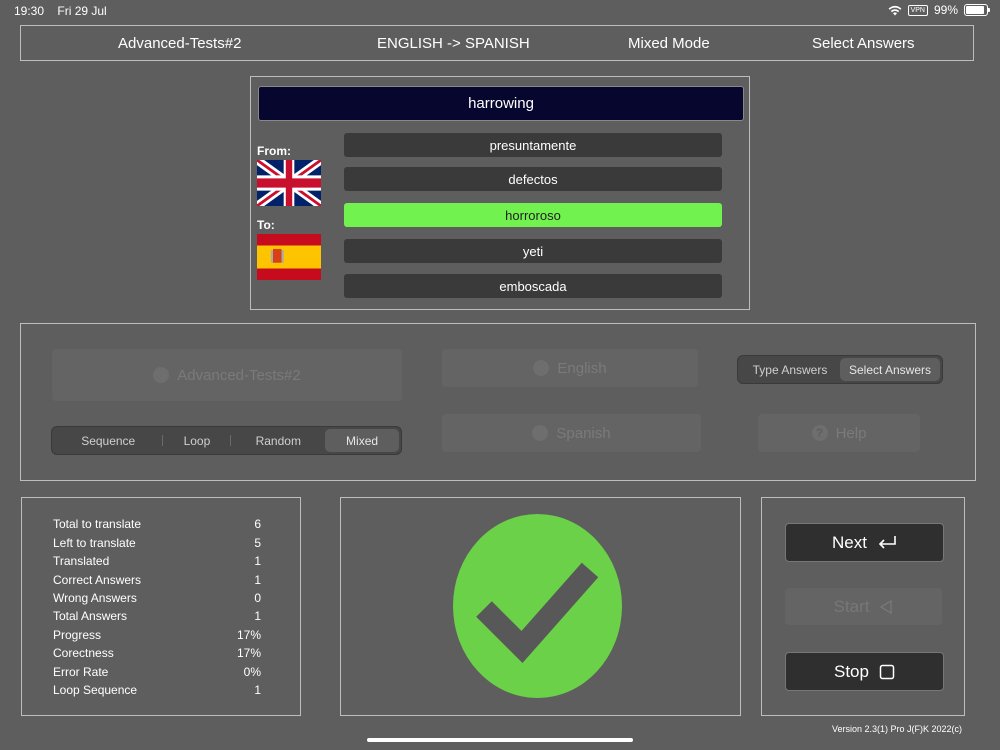 The height and width of the screenshot is (750, 1000). What do you see at coordinates (945, 10) in the screenshot?
I see `battery-percent: 99%` at bounding box center [945, 10].